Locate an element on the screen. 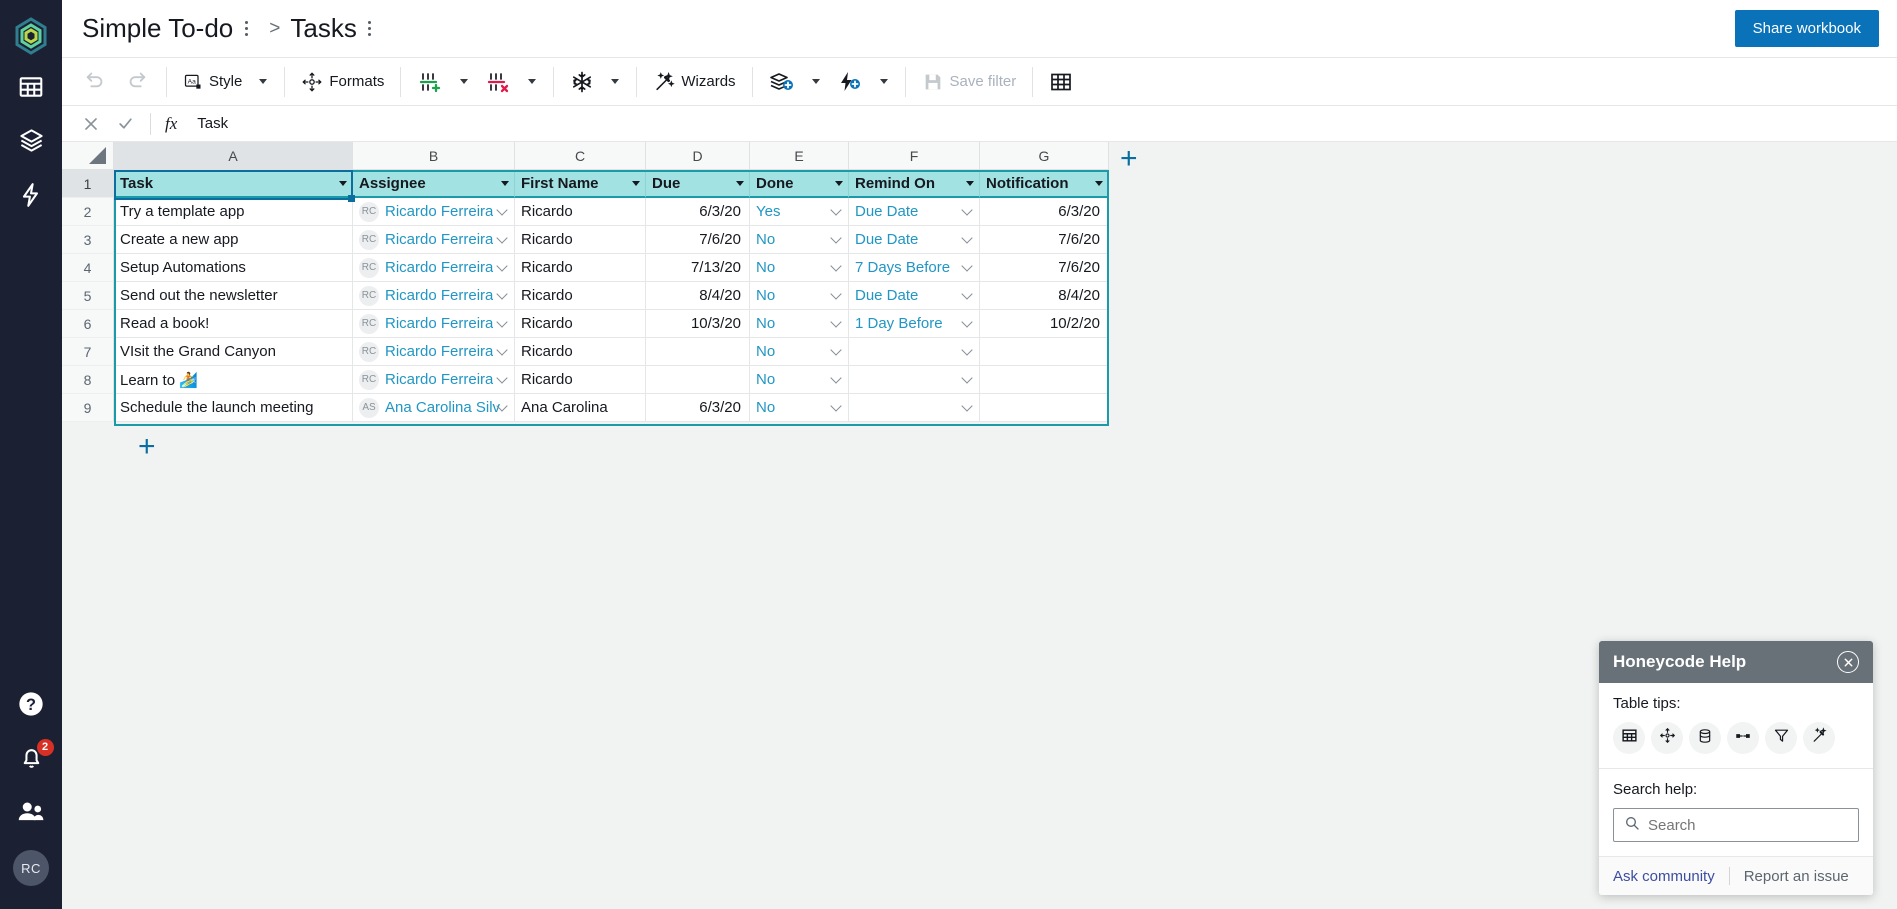  column-header-g: G is located at coordinates (1044, 156).